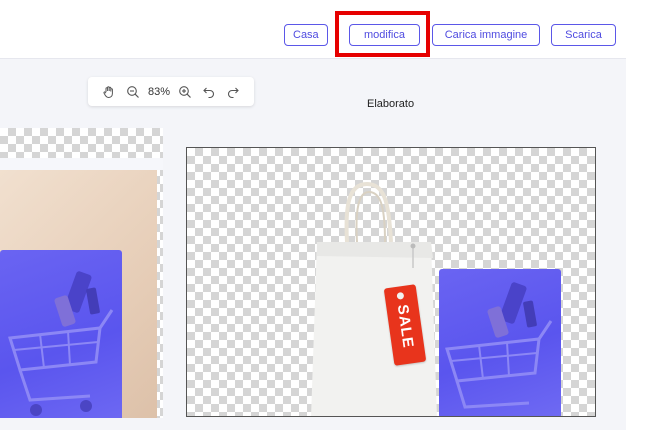  What do you see at coordinates (233, 92) in the screenshot?
I see `redo-icon` at bounding box center [233, 92].